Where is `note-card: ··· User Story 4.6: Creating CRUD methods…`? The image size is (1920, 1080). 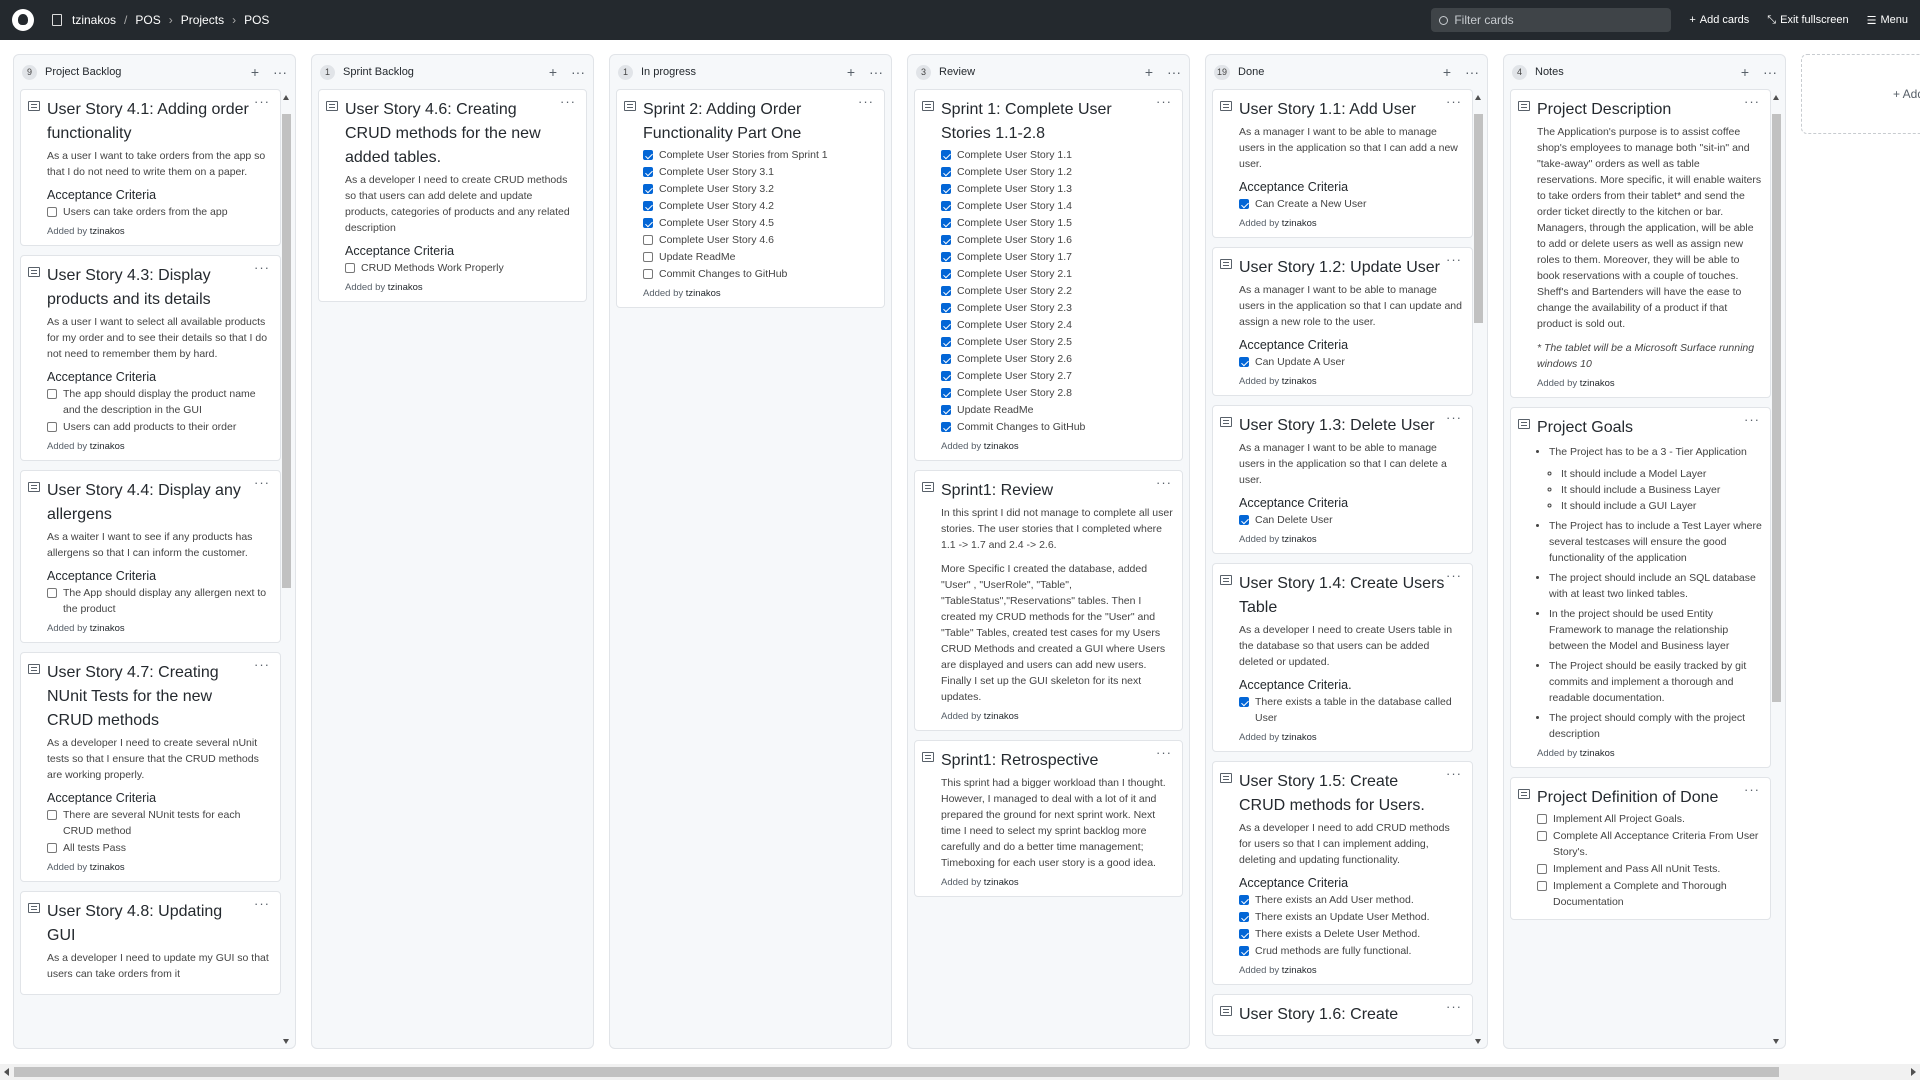 note-card: ··· User Story 4.6: Creating CRUD methods… is located at coordinates (452, 195).